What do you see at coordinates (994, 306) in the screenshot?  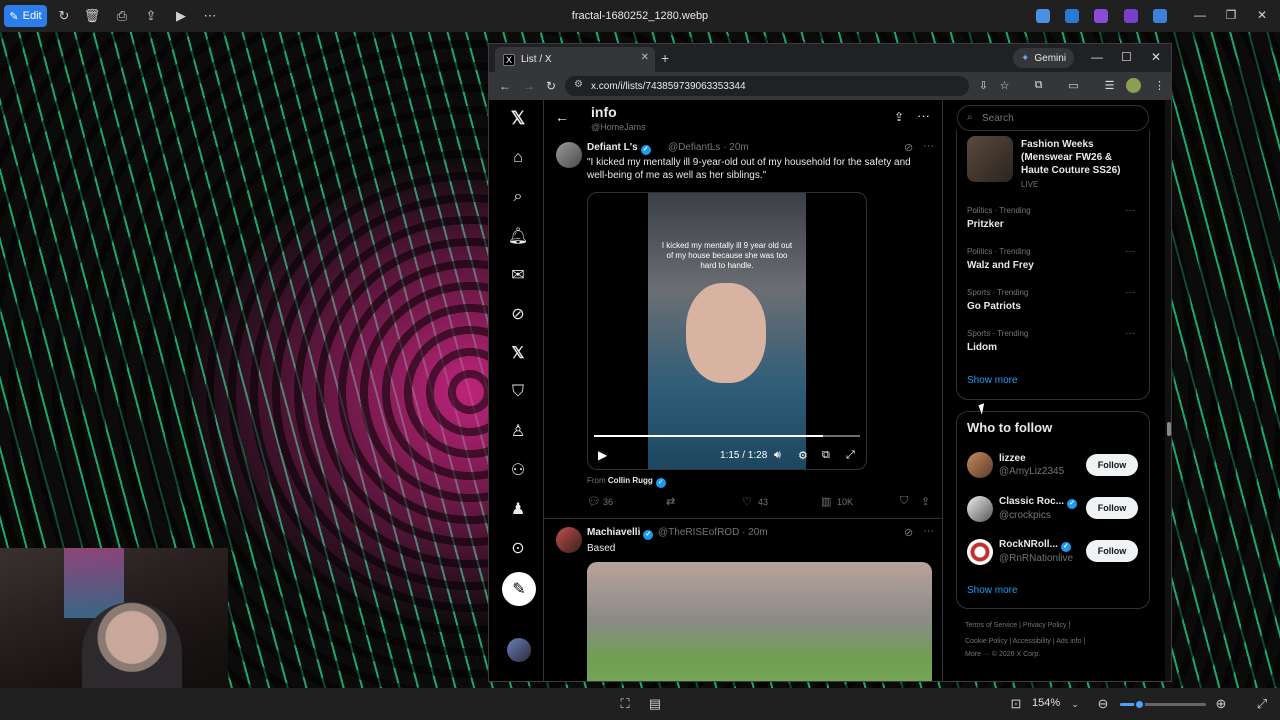 I see `trend-name: Go Patriots` at bounding box center [994, 306].